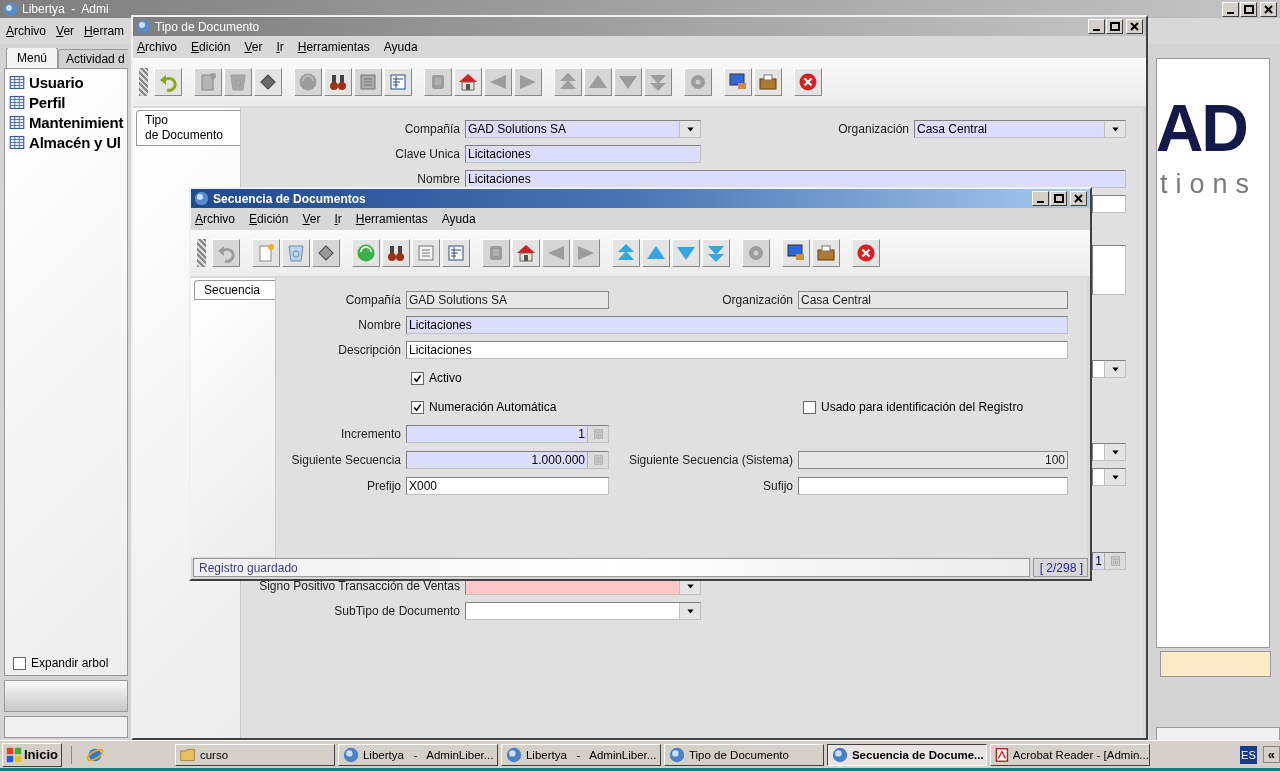  What do you see at coordinates (234, 290) in the screenshot?
I see `tab: Secuencia` at bounding box center [234, 290].